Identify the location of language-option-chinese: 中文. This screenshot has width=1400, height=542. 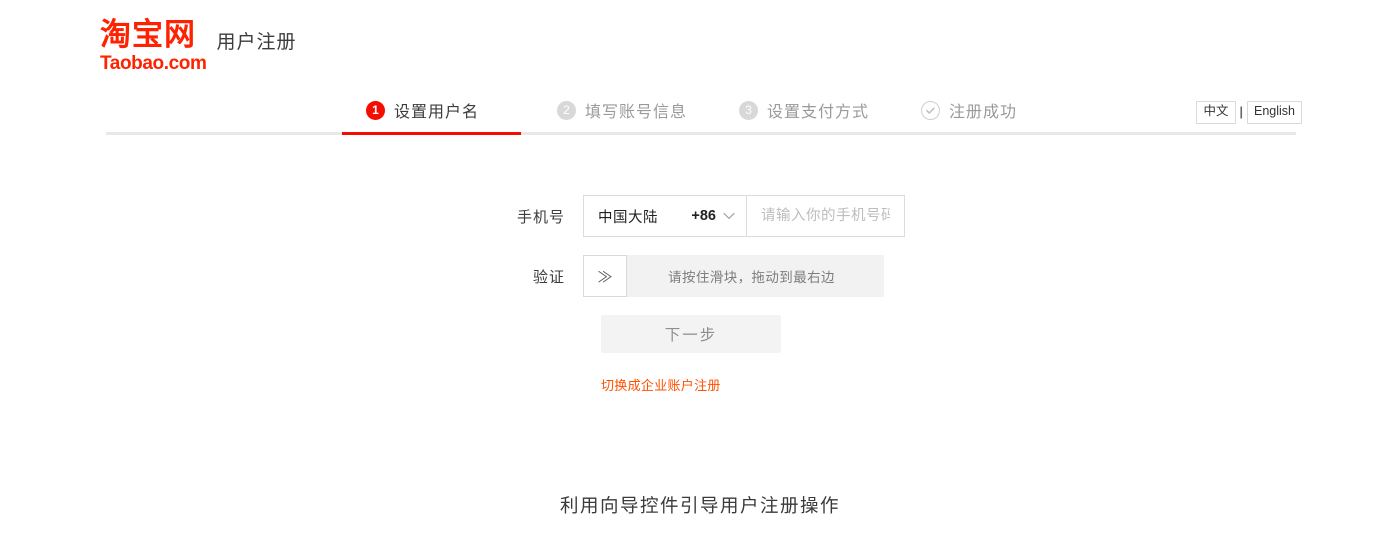
(1216, 112).